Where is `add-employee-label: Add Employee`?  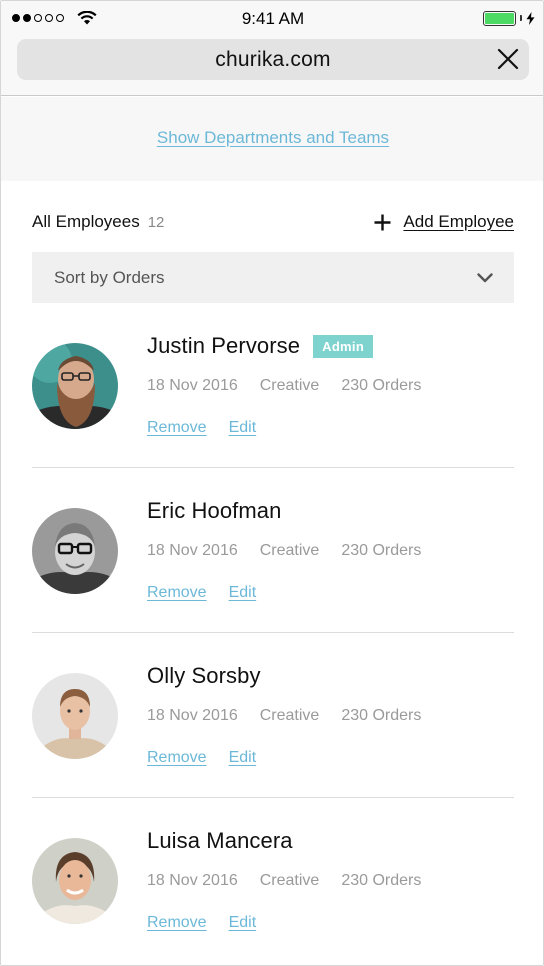
add-employee-label: Add Employee is located at coordinates (458, 221).